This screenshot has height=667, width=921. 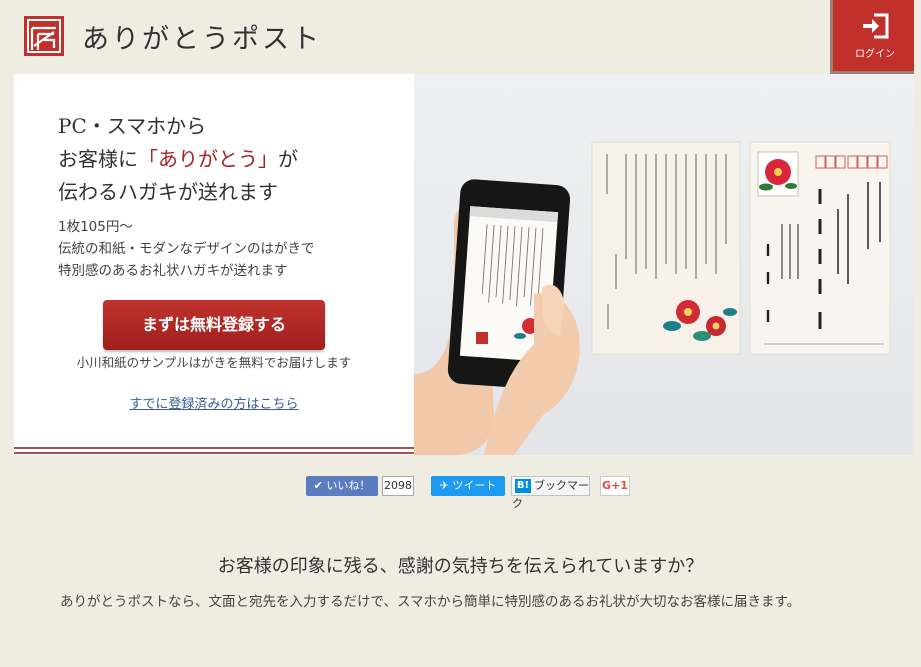 I want to click on logo-icon, so click(x=44, y=36).